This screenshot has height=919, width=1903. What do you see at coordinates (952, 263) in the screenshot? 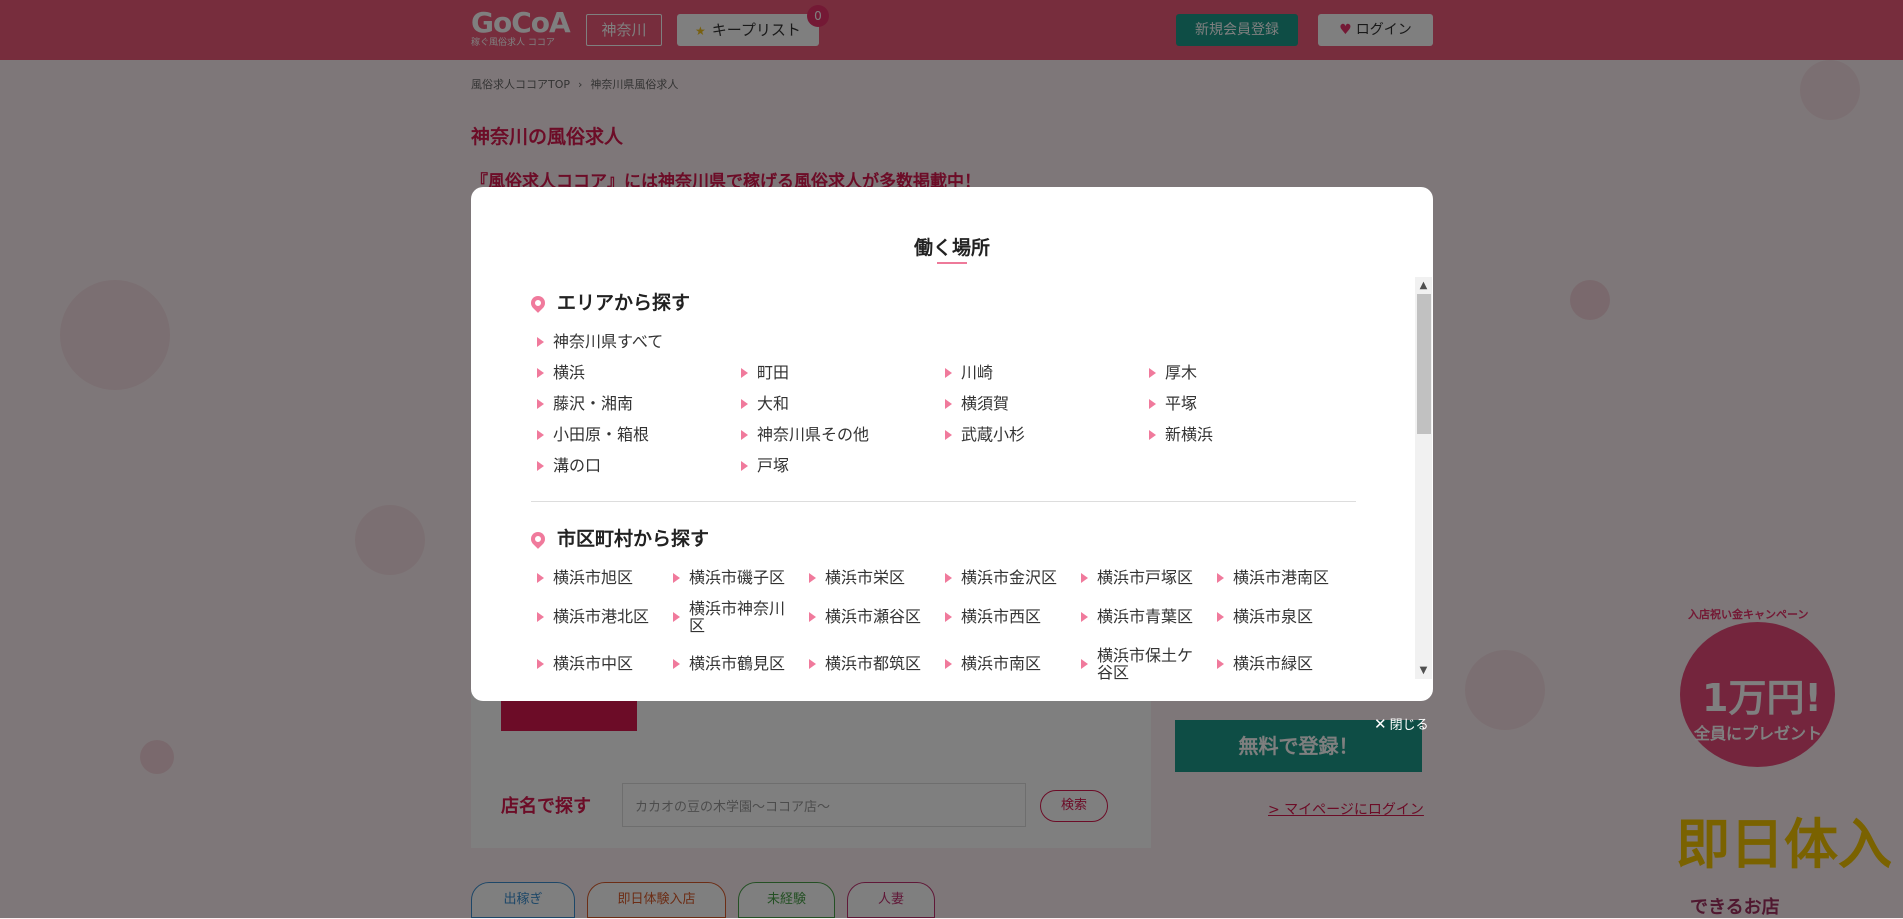
I see `title-underline` at bounding box center [952, 263].